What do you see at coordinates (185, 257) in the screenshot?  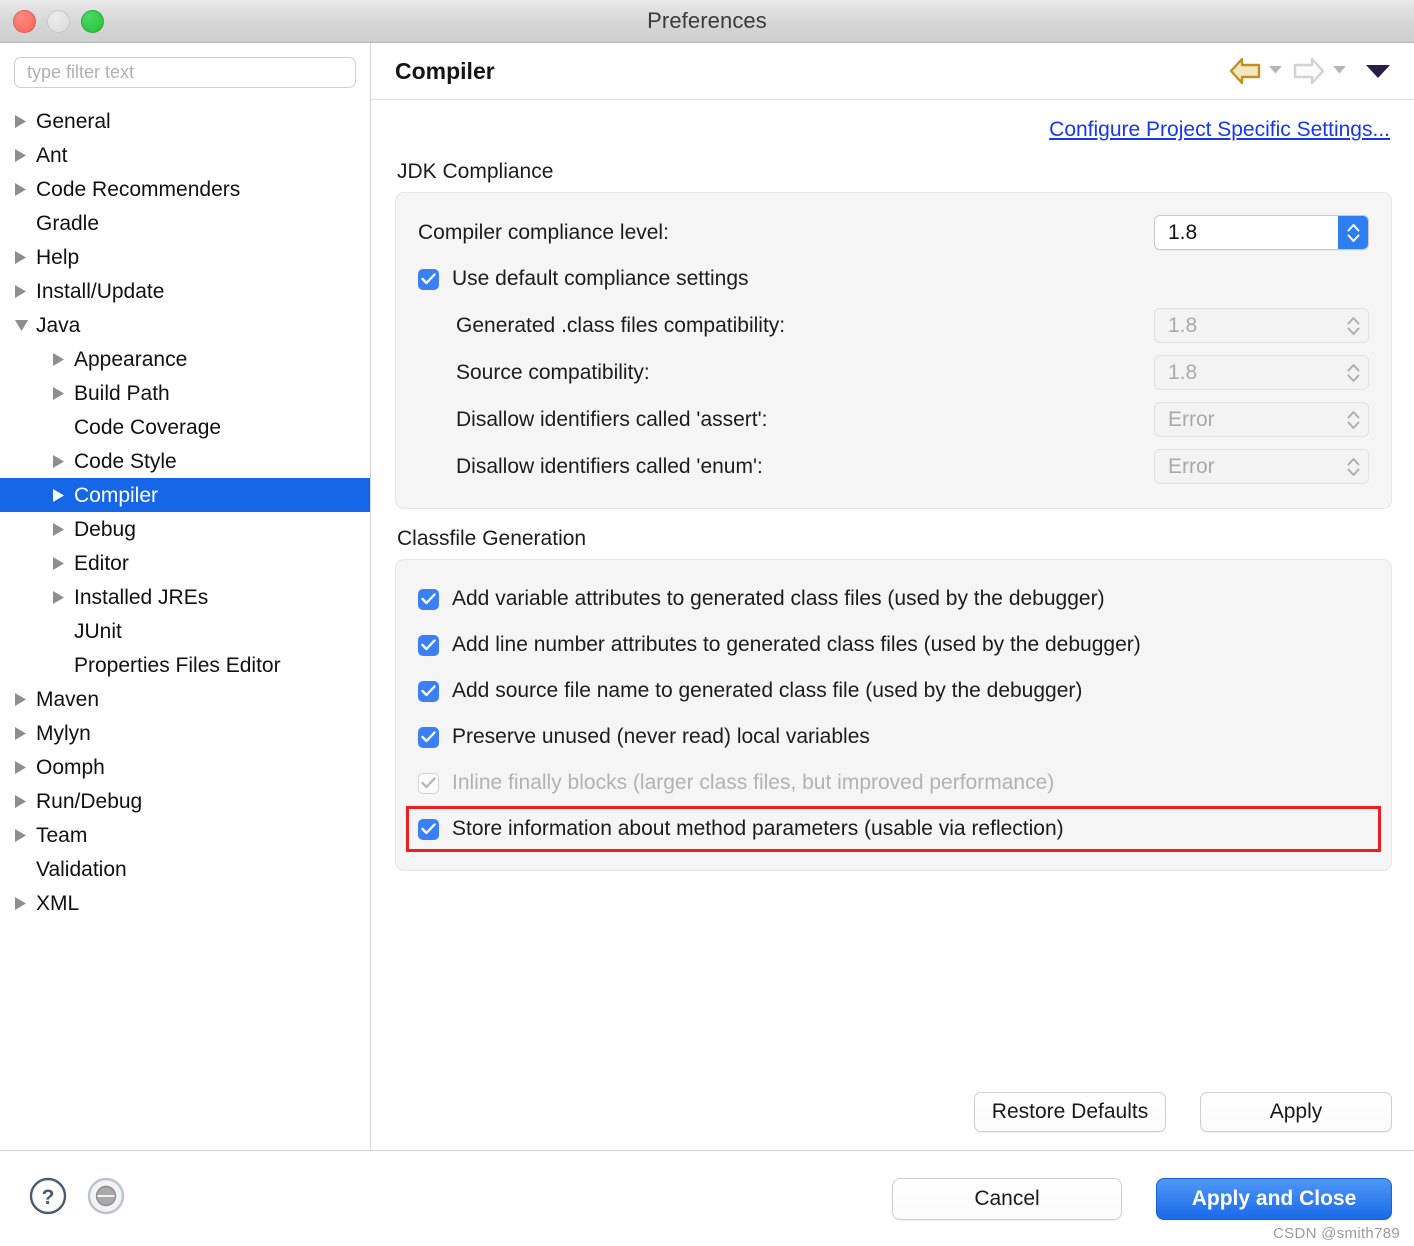 I see `sidebar-item-help: Help` at bounding box center [185, 257].